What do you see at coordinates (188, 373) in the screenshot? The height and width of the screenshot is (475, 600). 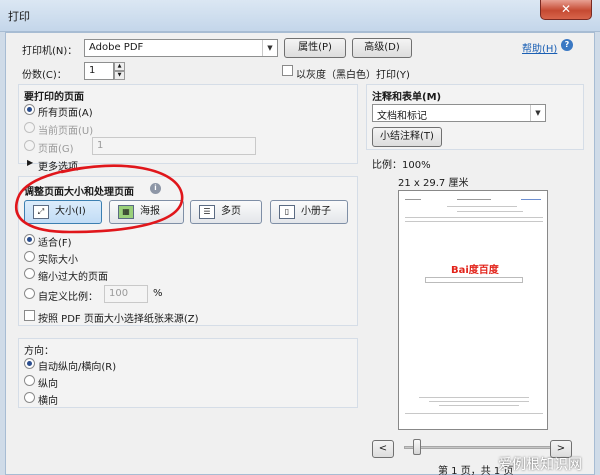 I see `orientation-panel` at bounding box center [188, 373].